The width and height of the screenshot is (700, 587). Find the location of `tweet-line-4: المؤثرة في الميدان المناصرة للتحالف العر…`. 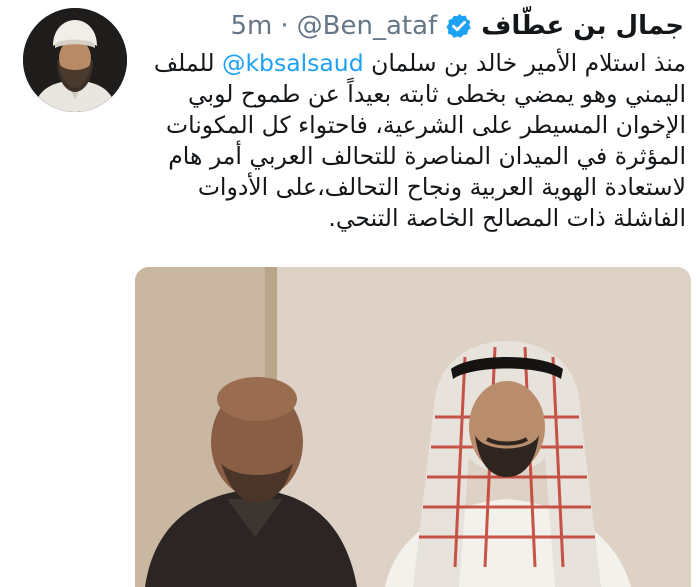

tweet-line-4: المؤثرة في الميدان المناصرة للتحالف العر… is located at coordinates (427, 156).